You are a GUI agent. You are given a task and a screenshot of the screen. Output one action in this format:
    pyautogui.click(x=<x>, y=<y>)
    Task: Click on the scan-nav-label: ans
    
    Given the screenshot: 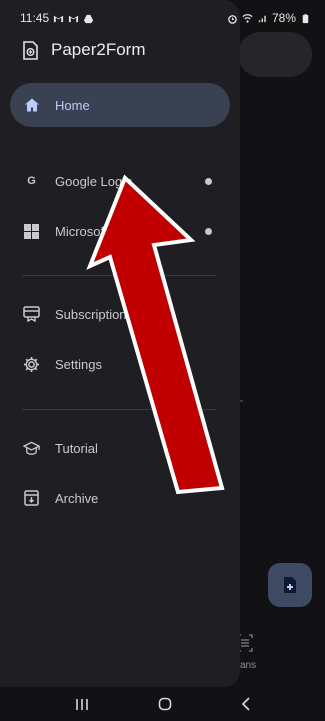 What is the action you would take?
    pyautogui.click(x=248, y=665)
    